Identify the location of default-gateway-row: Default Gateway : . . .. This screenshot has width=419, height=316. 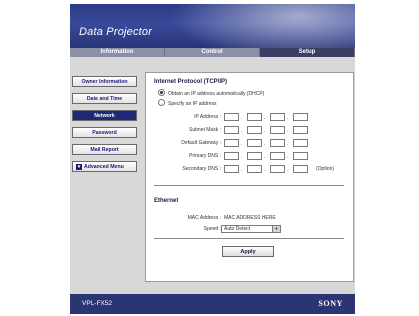
(249, 143).